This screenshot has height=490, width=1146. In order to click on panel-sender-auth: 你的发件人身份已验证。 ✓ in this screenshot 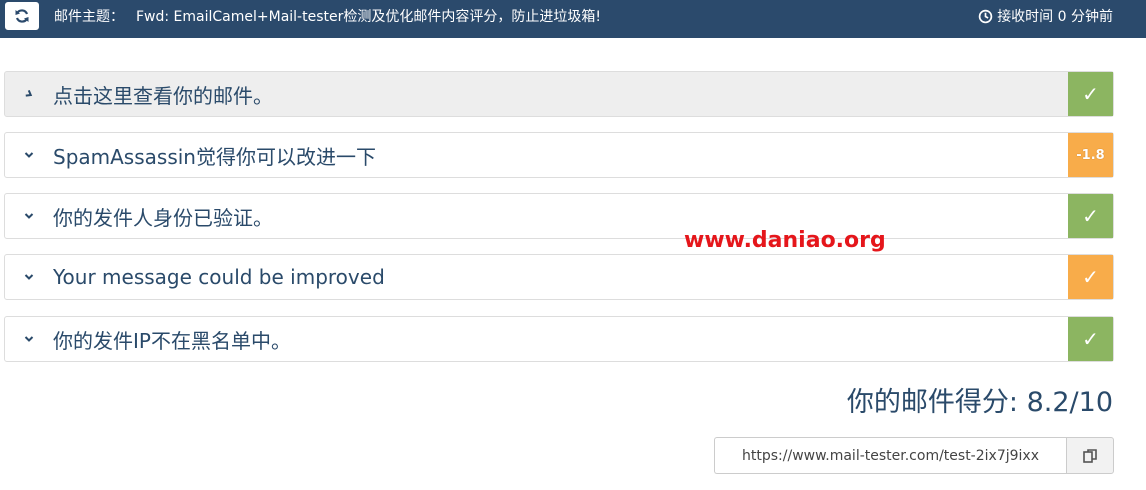, I will do `click(559, 216)`.